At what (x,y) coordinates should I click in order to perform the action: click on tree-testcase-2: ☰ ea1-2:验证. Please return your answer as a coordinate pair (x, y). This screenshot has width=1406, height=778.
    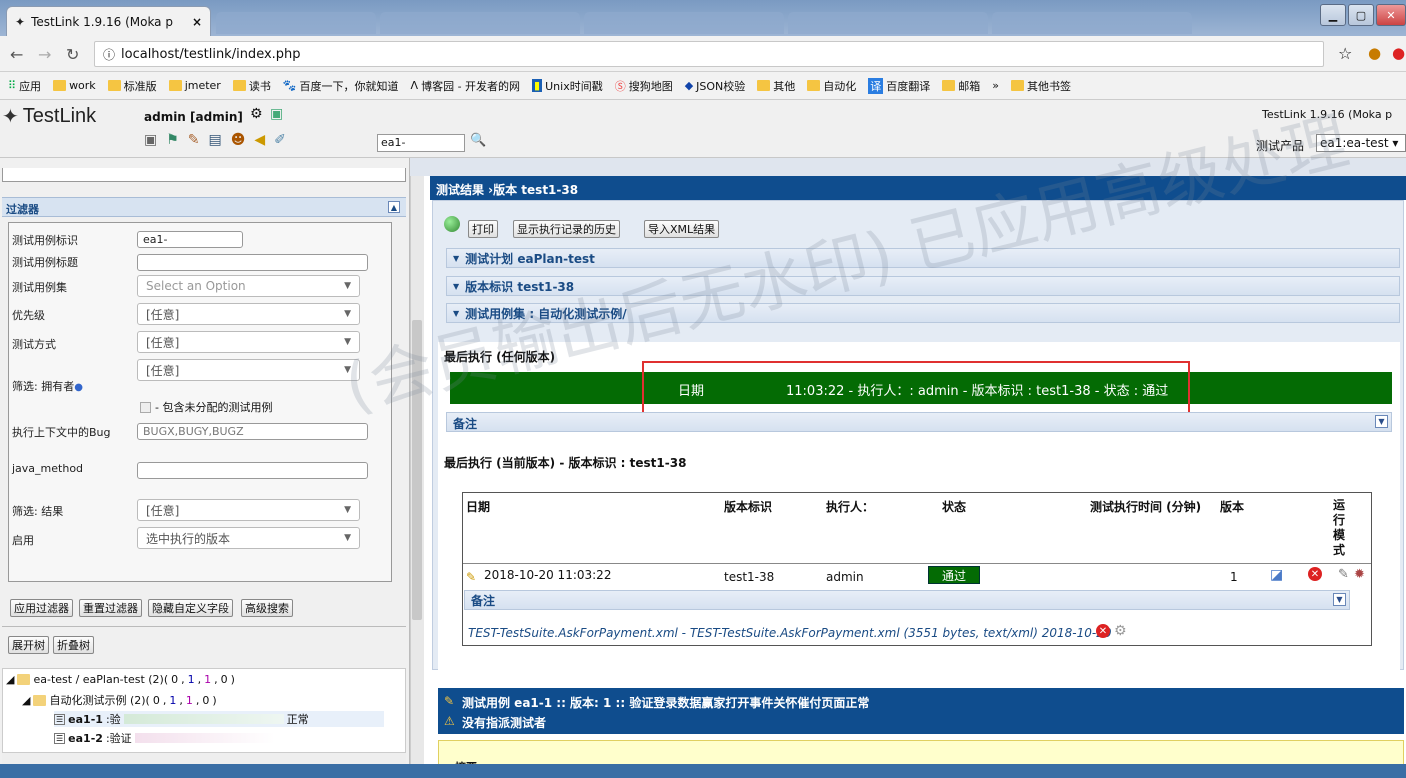
    Looking at the image, I should click on (164, 738).